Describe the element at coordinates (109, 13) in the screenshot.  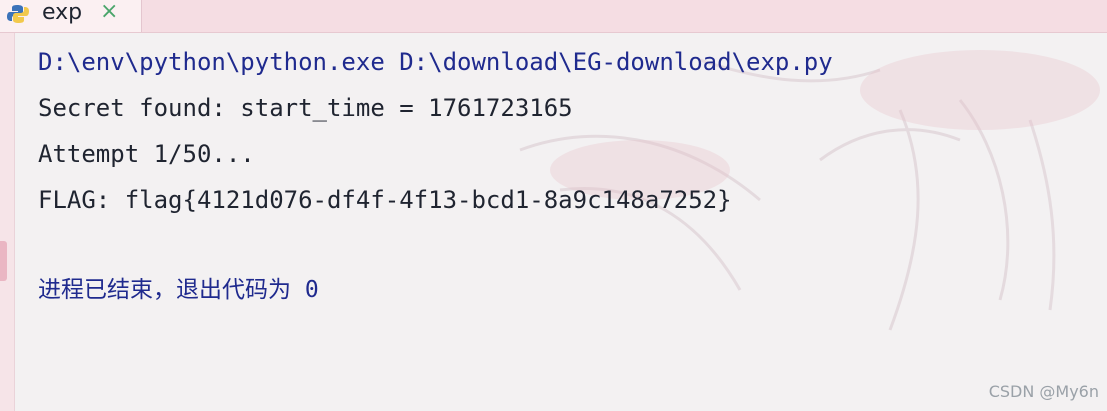
I see `close-icon: ×` at that location.